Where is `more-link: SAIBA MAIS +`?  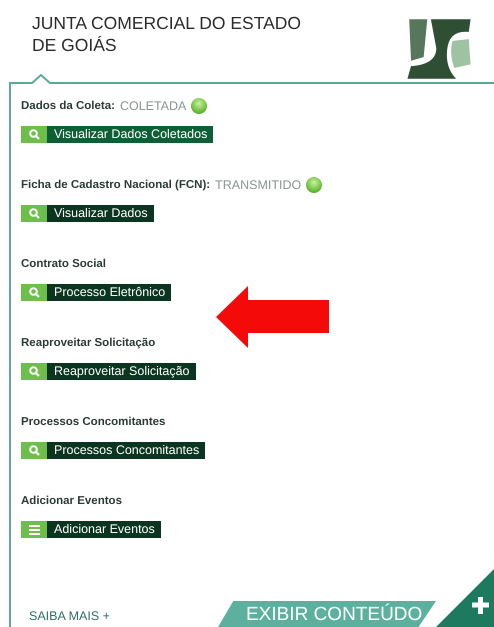 more-link: SAIBA MAIS + is located at coordinates (69, 616).